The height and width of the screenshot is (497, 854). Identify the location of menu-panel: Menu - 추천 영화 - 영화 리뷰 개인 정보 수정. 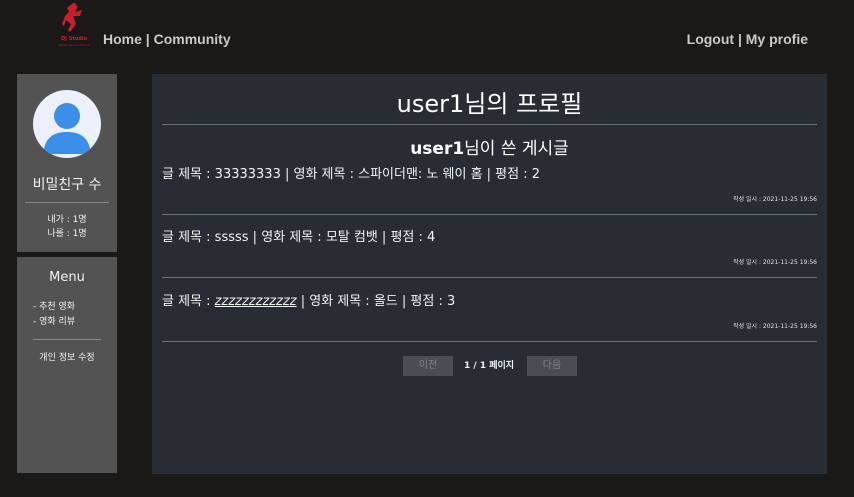
(67, 365).